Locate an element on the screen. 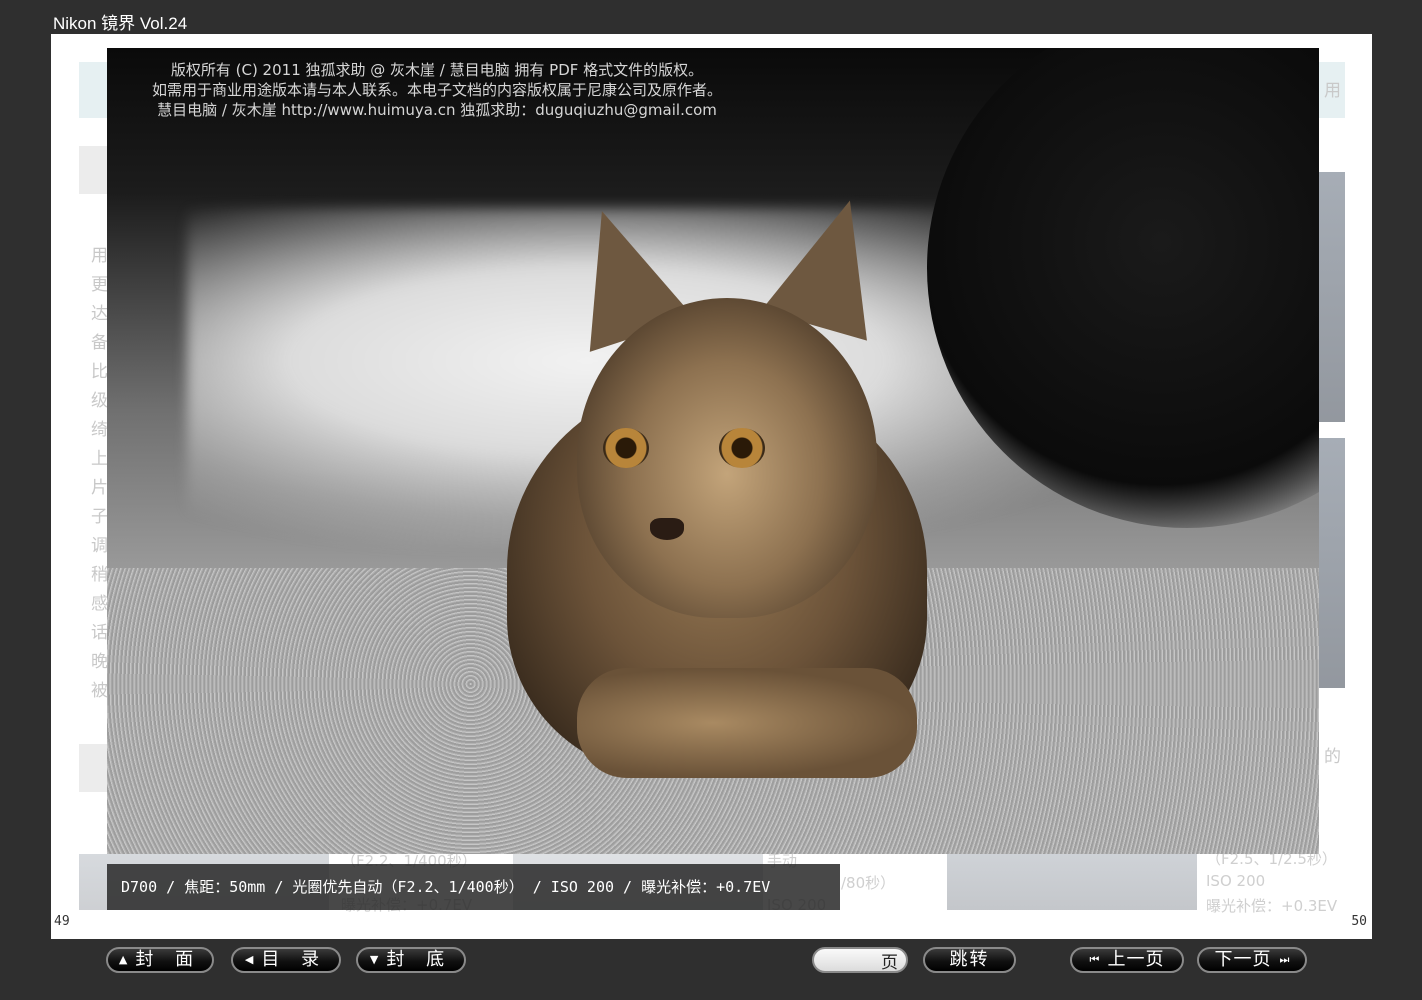  skip-forward-icon: ⏭ is located at coordinates (1284, 959).